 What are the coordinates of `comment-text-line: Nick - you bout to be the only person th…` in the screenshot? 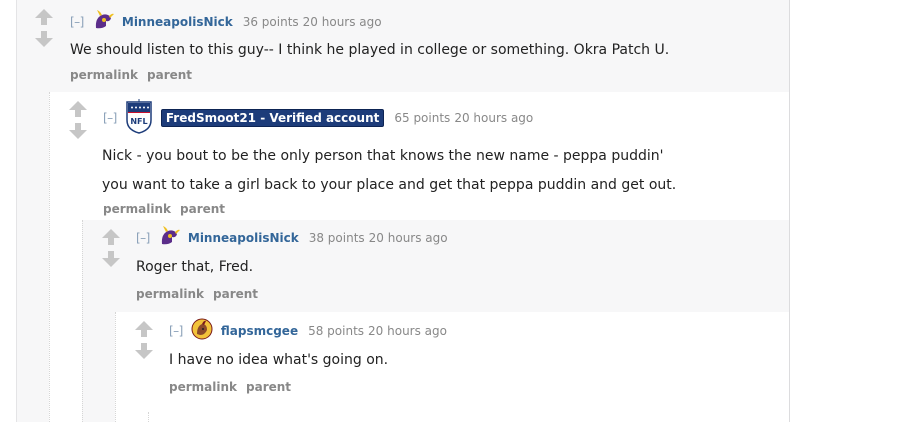 It's located at (383, 156).